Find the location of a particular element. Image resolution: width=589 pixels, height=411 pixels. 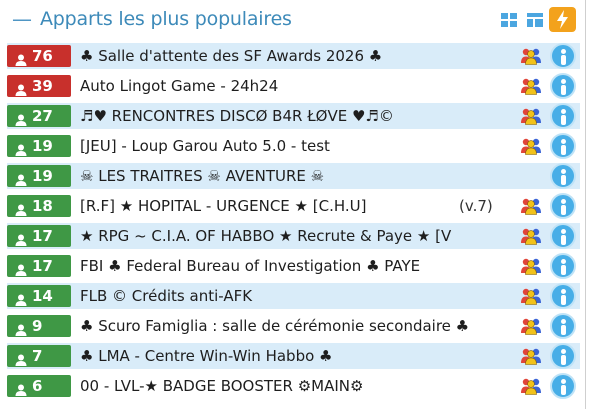

grid-view-icon is located at coordinates (509, 20).